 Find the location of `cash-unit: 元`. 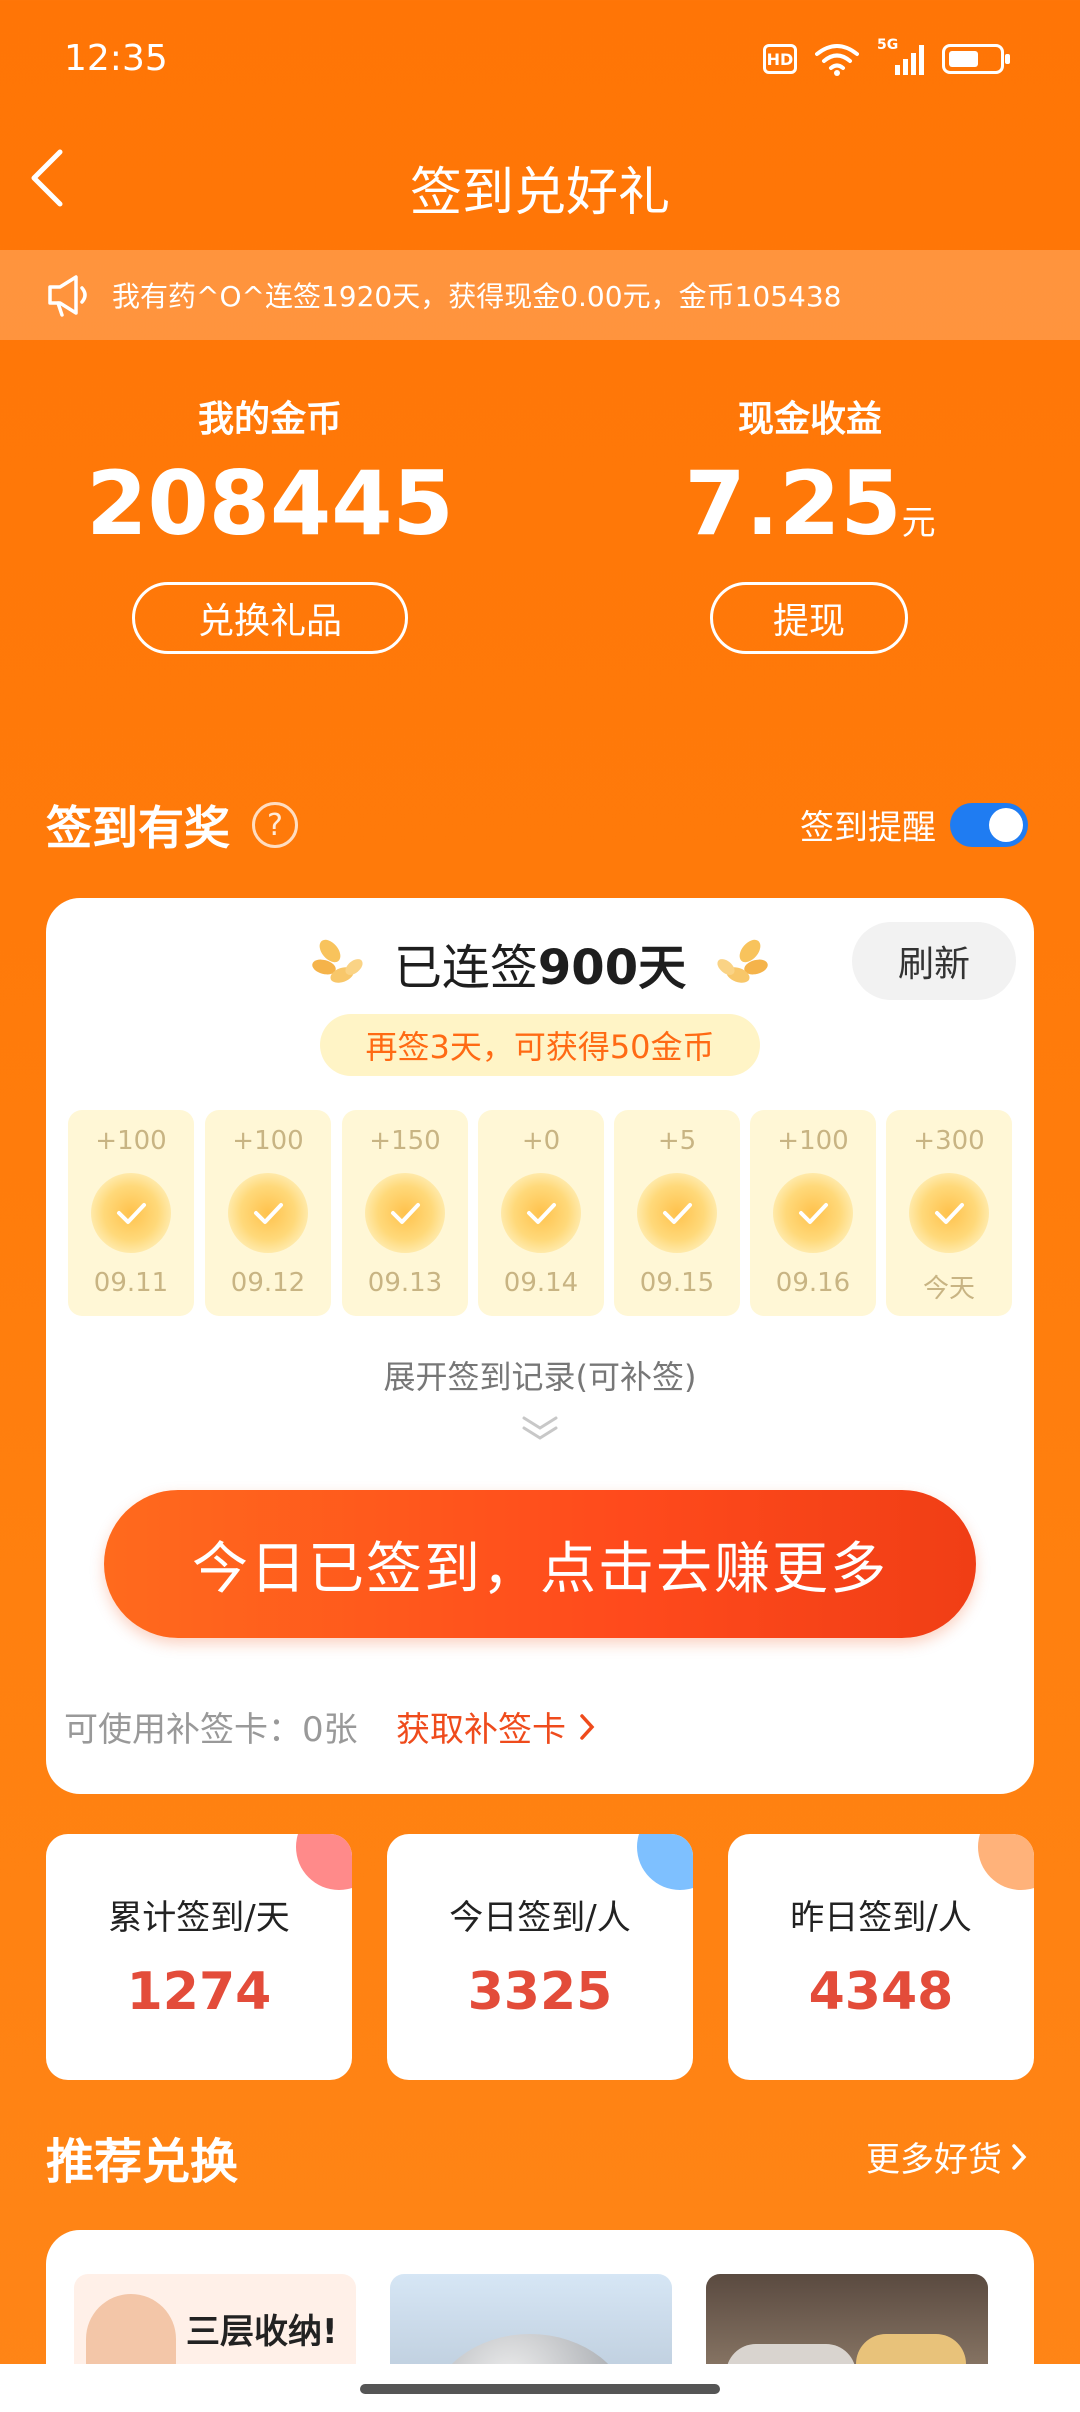

cash-unit: 元 is located at coordinates (918, 523).